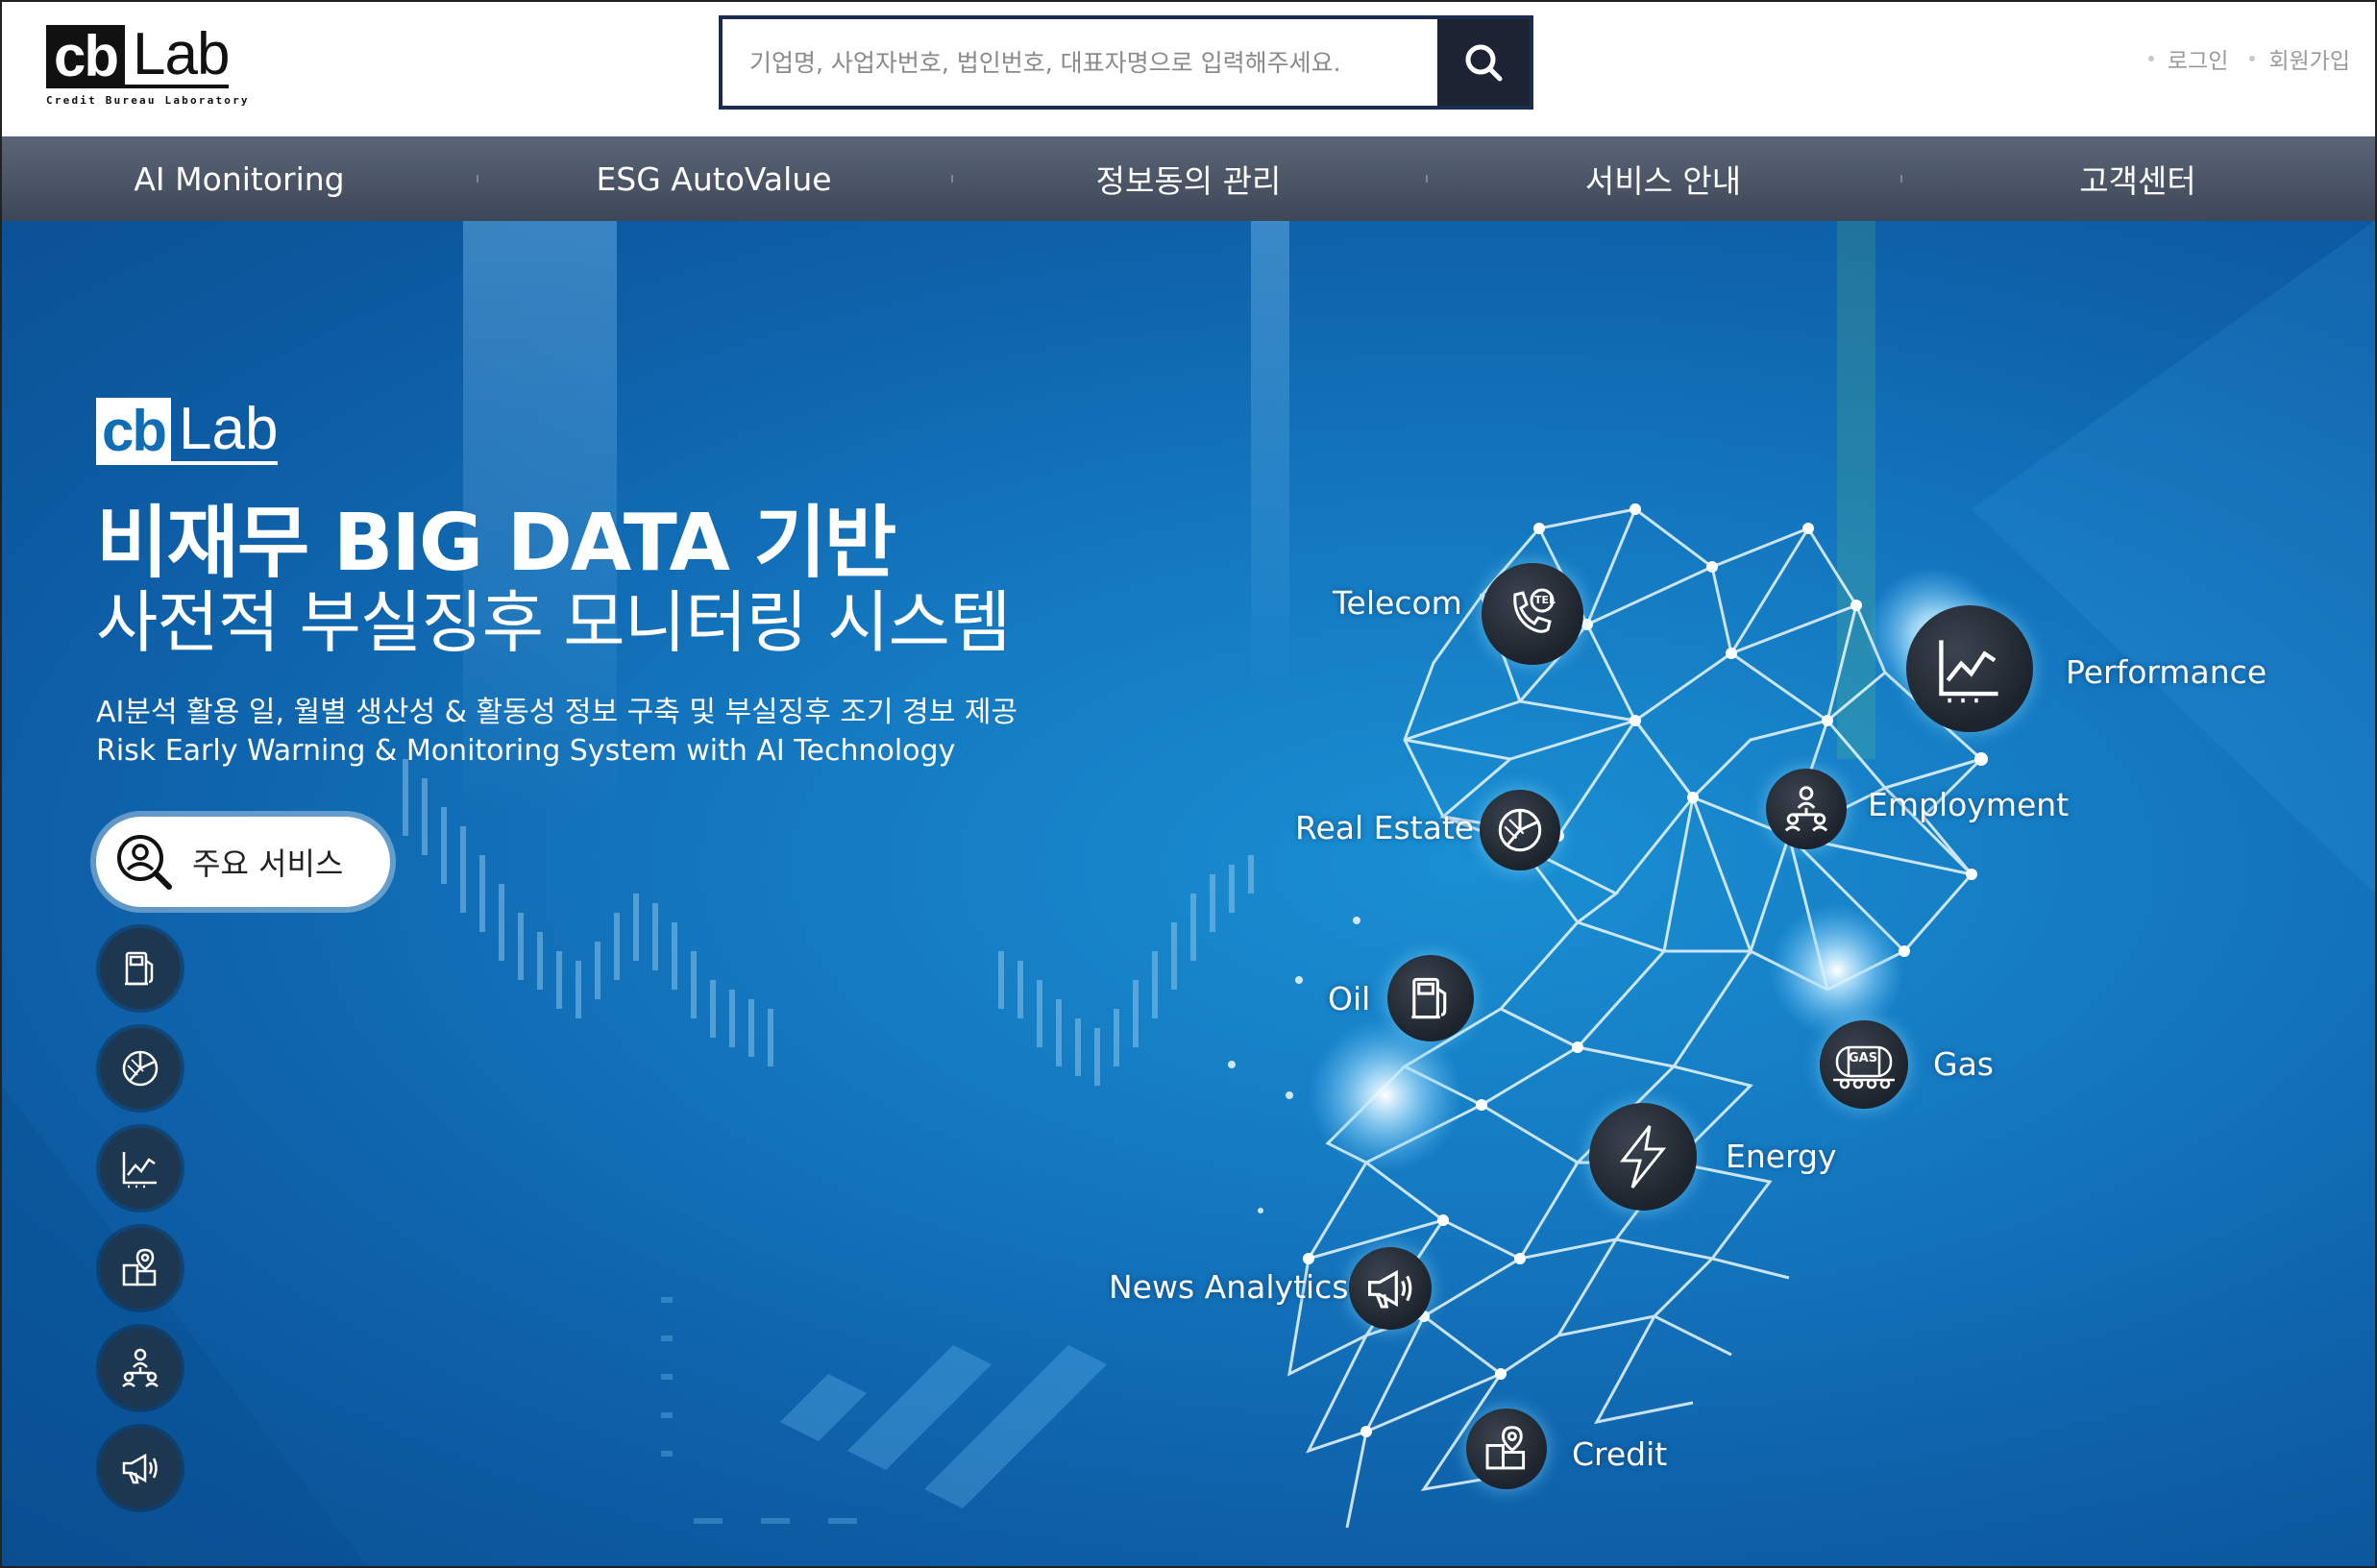  Describe the element at coordinates (1188, 181) in the screenshot. I see `nav-label: 정보동의 관리` at that location.